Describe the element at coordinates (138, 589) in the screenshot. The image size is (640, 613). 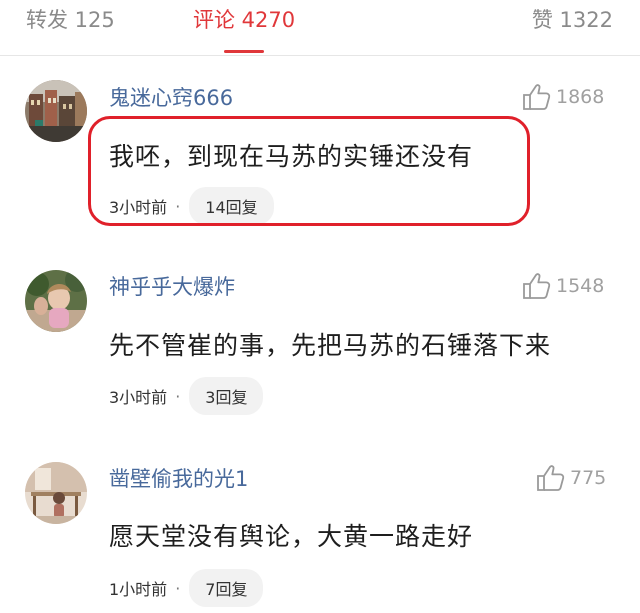
I see `comment-time: 1小时前` at that location.